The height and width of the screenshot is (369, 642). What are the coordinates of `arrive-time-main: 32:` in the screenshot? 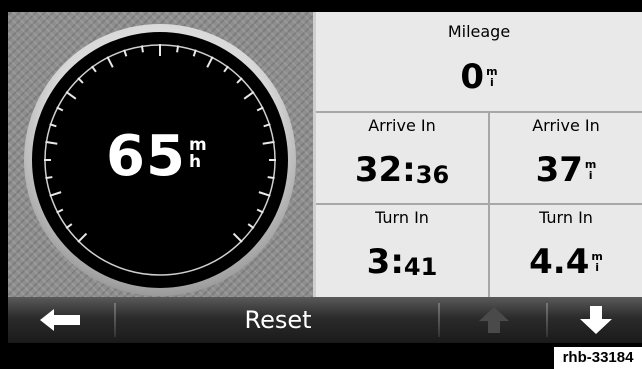 It's located at (385, 170).